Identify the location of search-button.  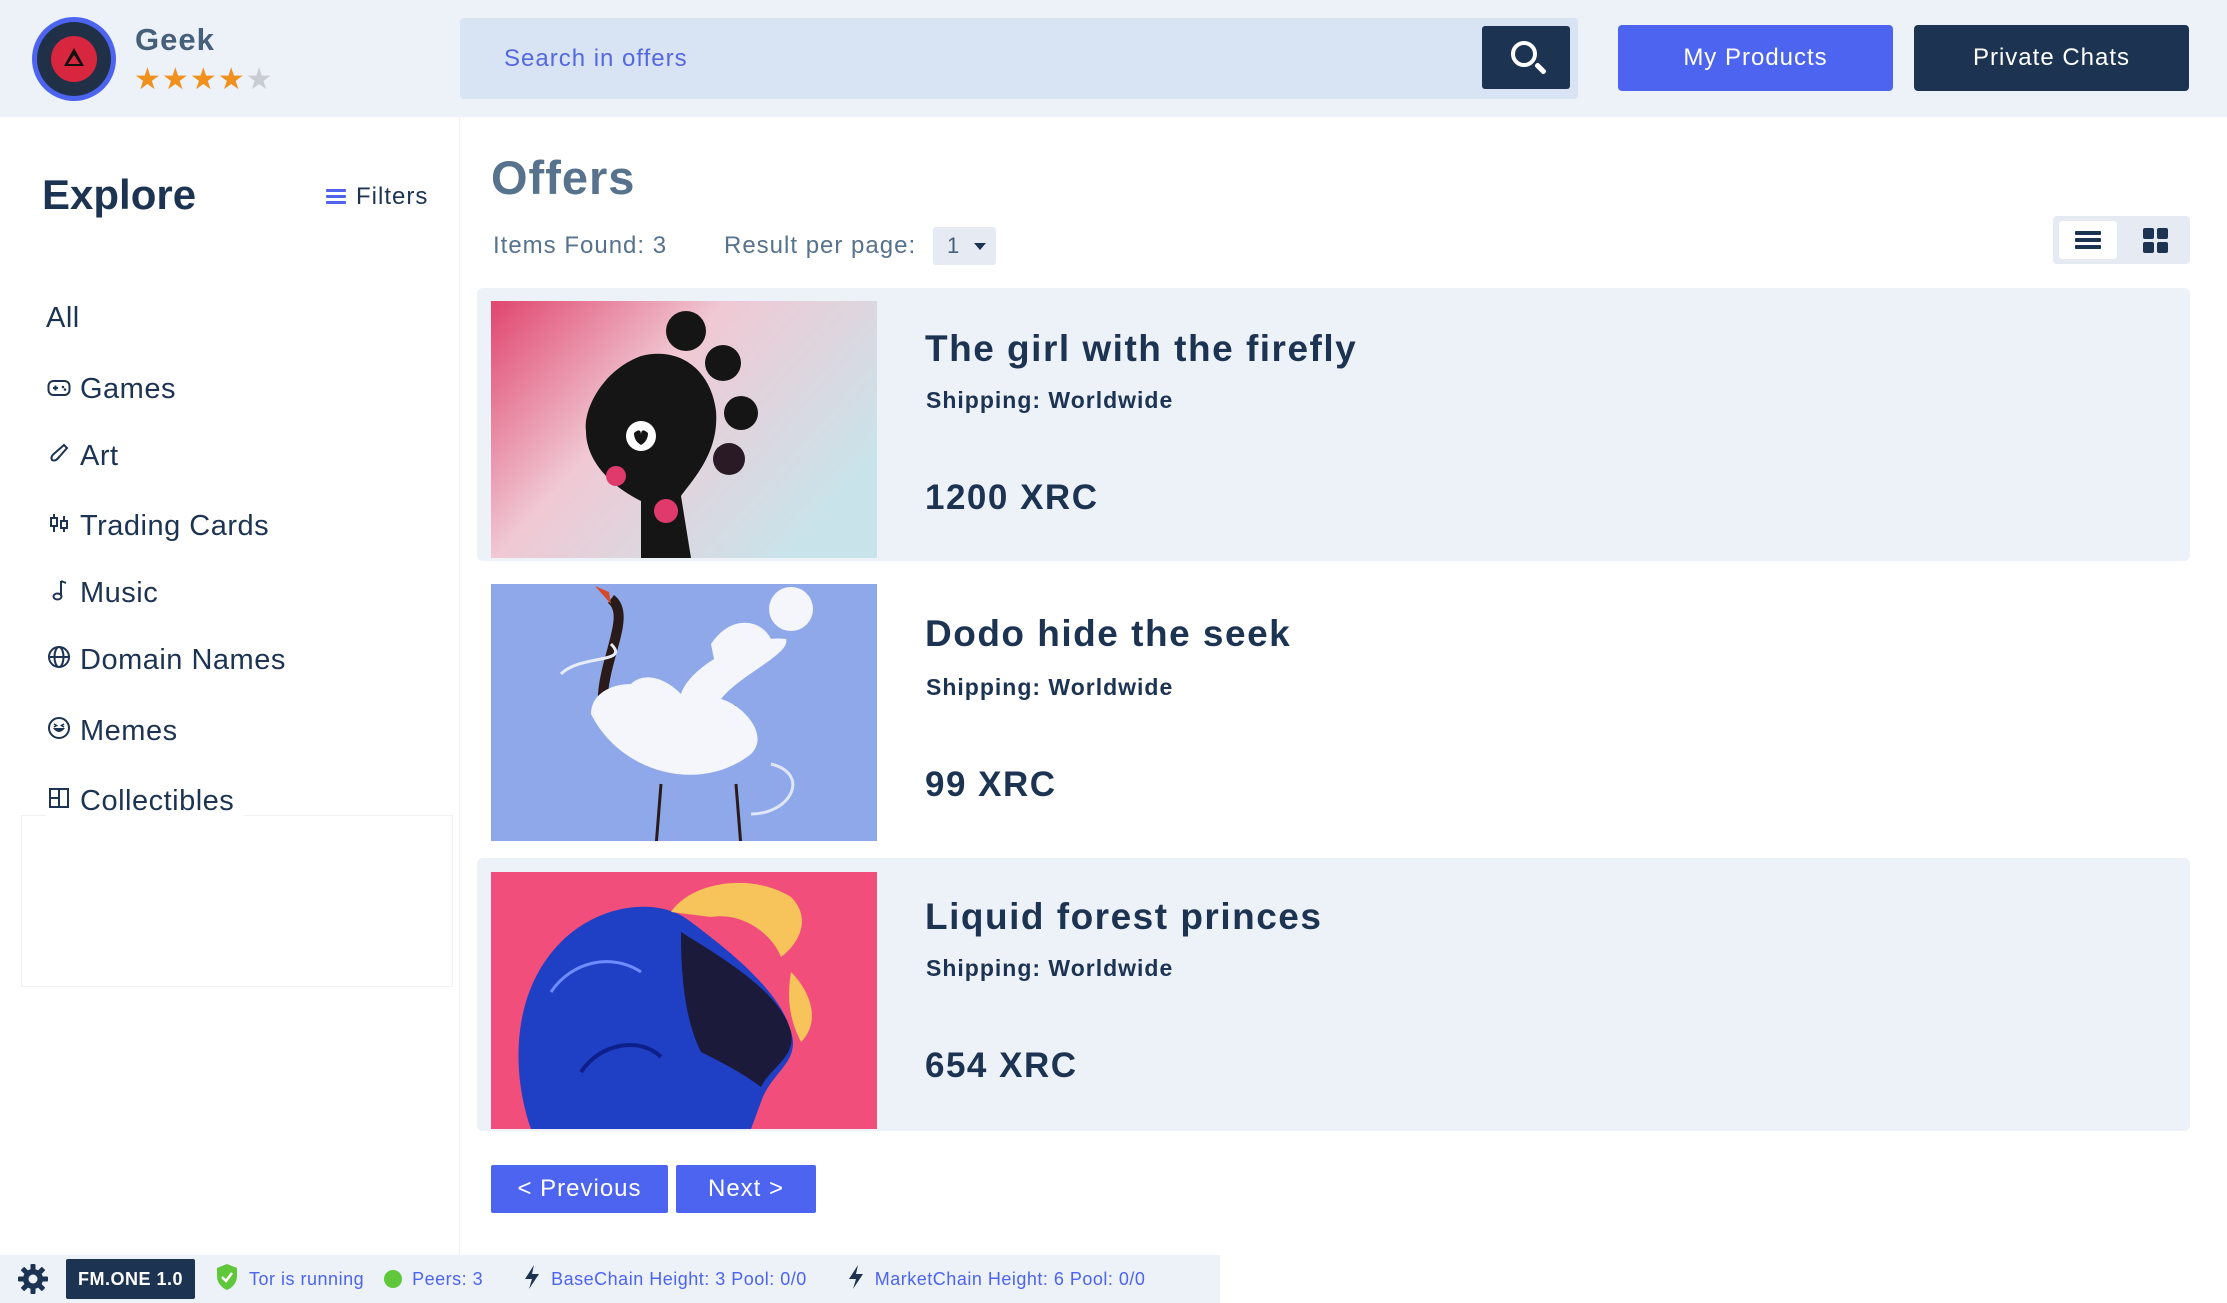
(1526, 57).